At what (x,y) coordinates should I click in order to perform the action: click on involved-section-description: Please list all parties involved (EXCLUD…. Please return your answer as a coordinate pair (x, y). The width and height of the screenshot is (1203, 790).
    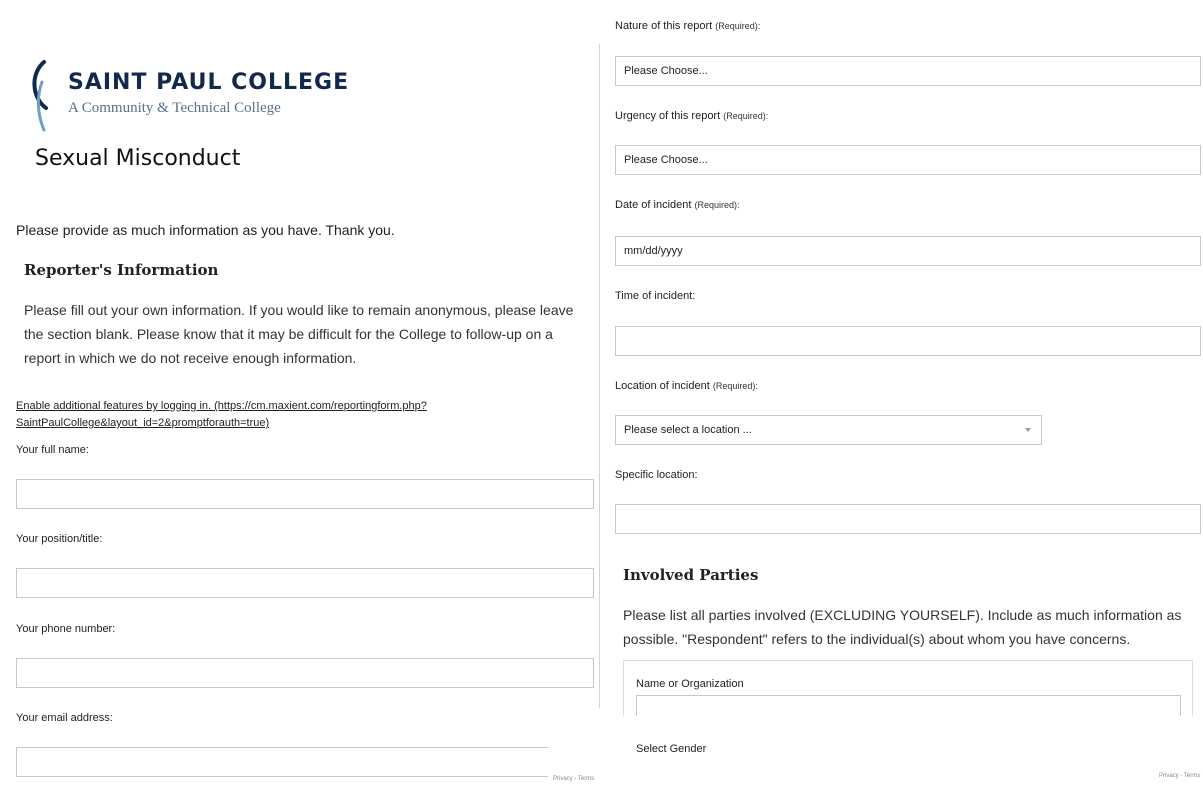
    Looking at the image, I should click on (902, 627).